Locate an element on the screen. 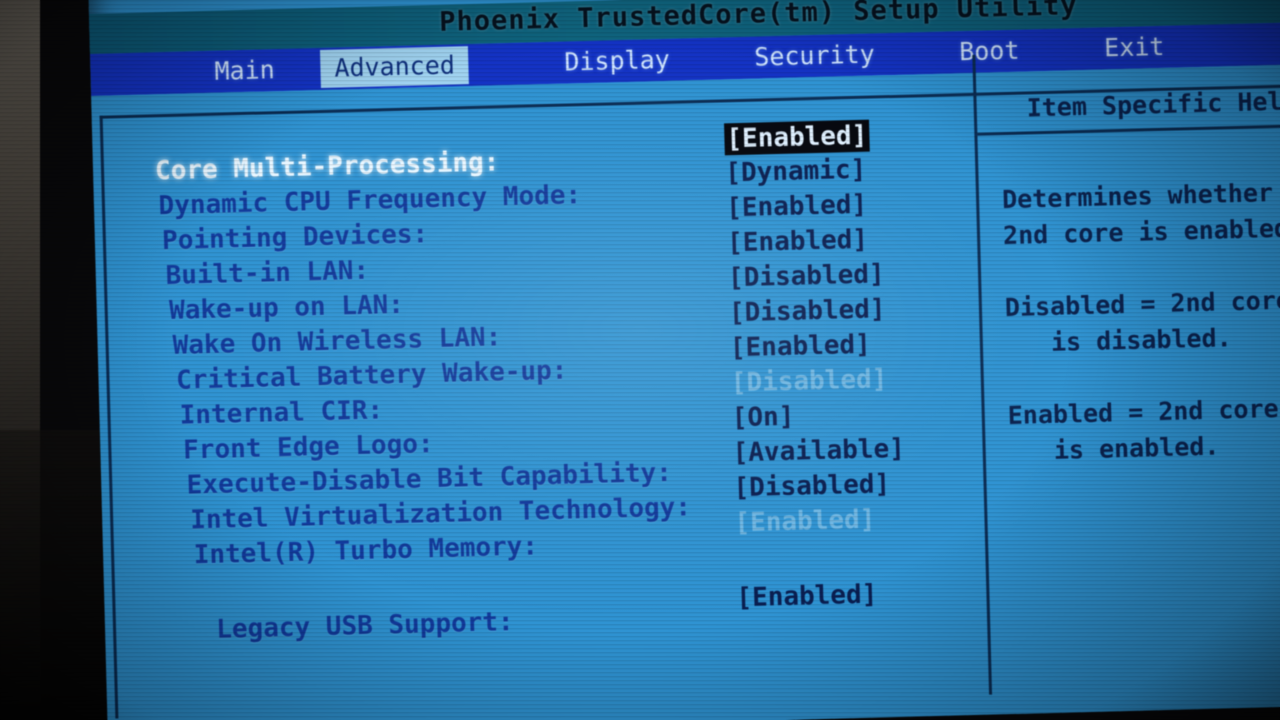 The image size is (1280, 720). setting-value-3: [Enabled] is located at coordinates (798, 242).